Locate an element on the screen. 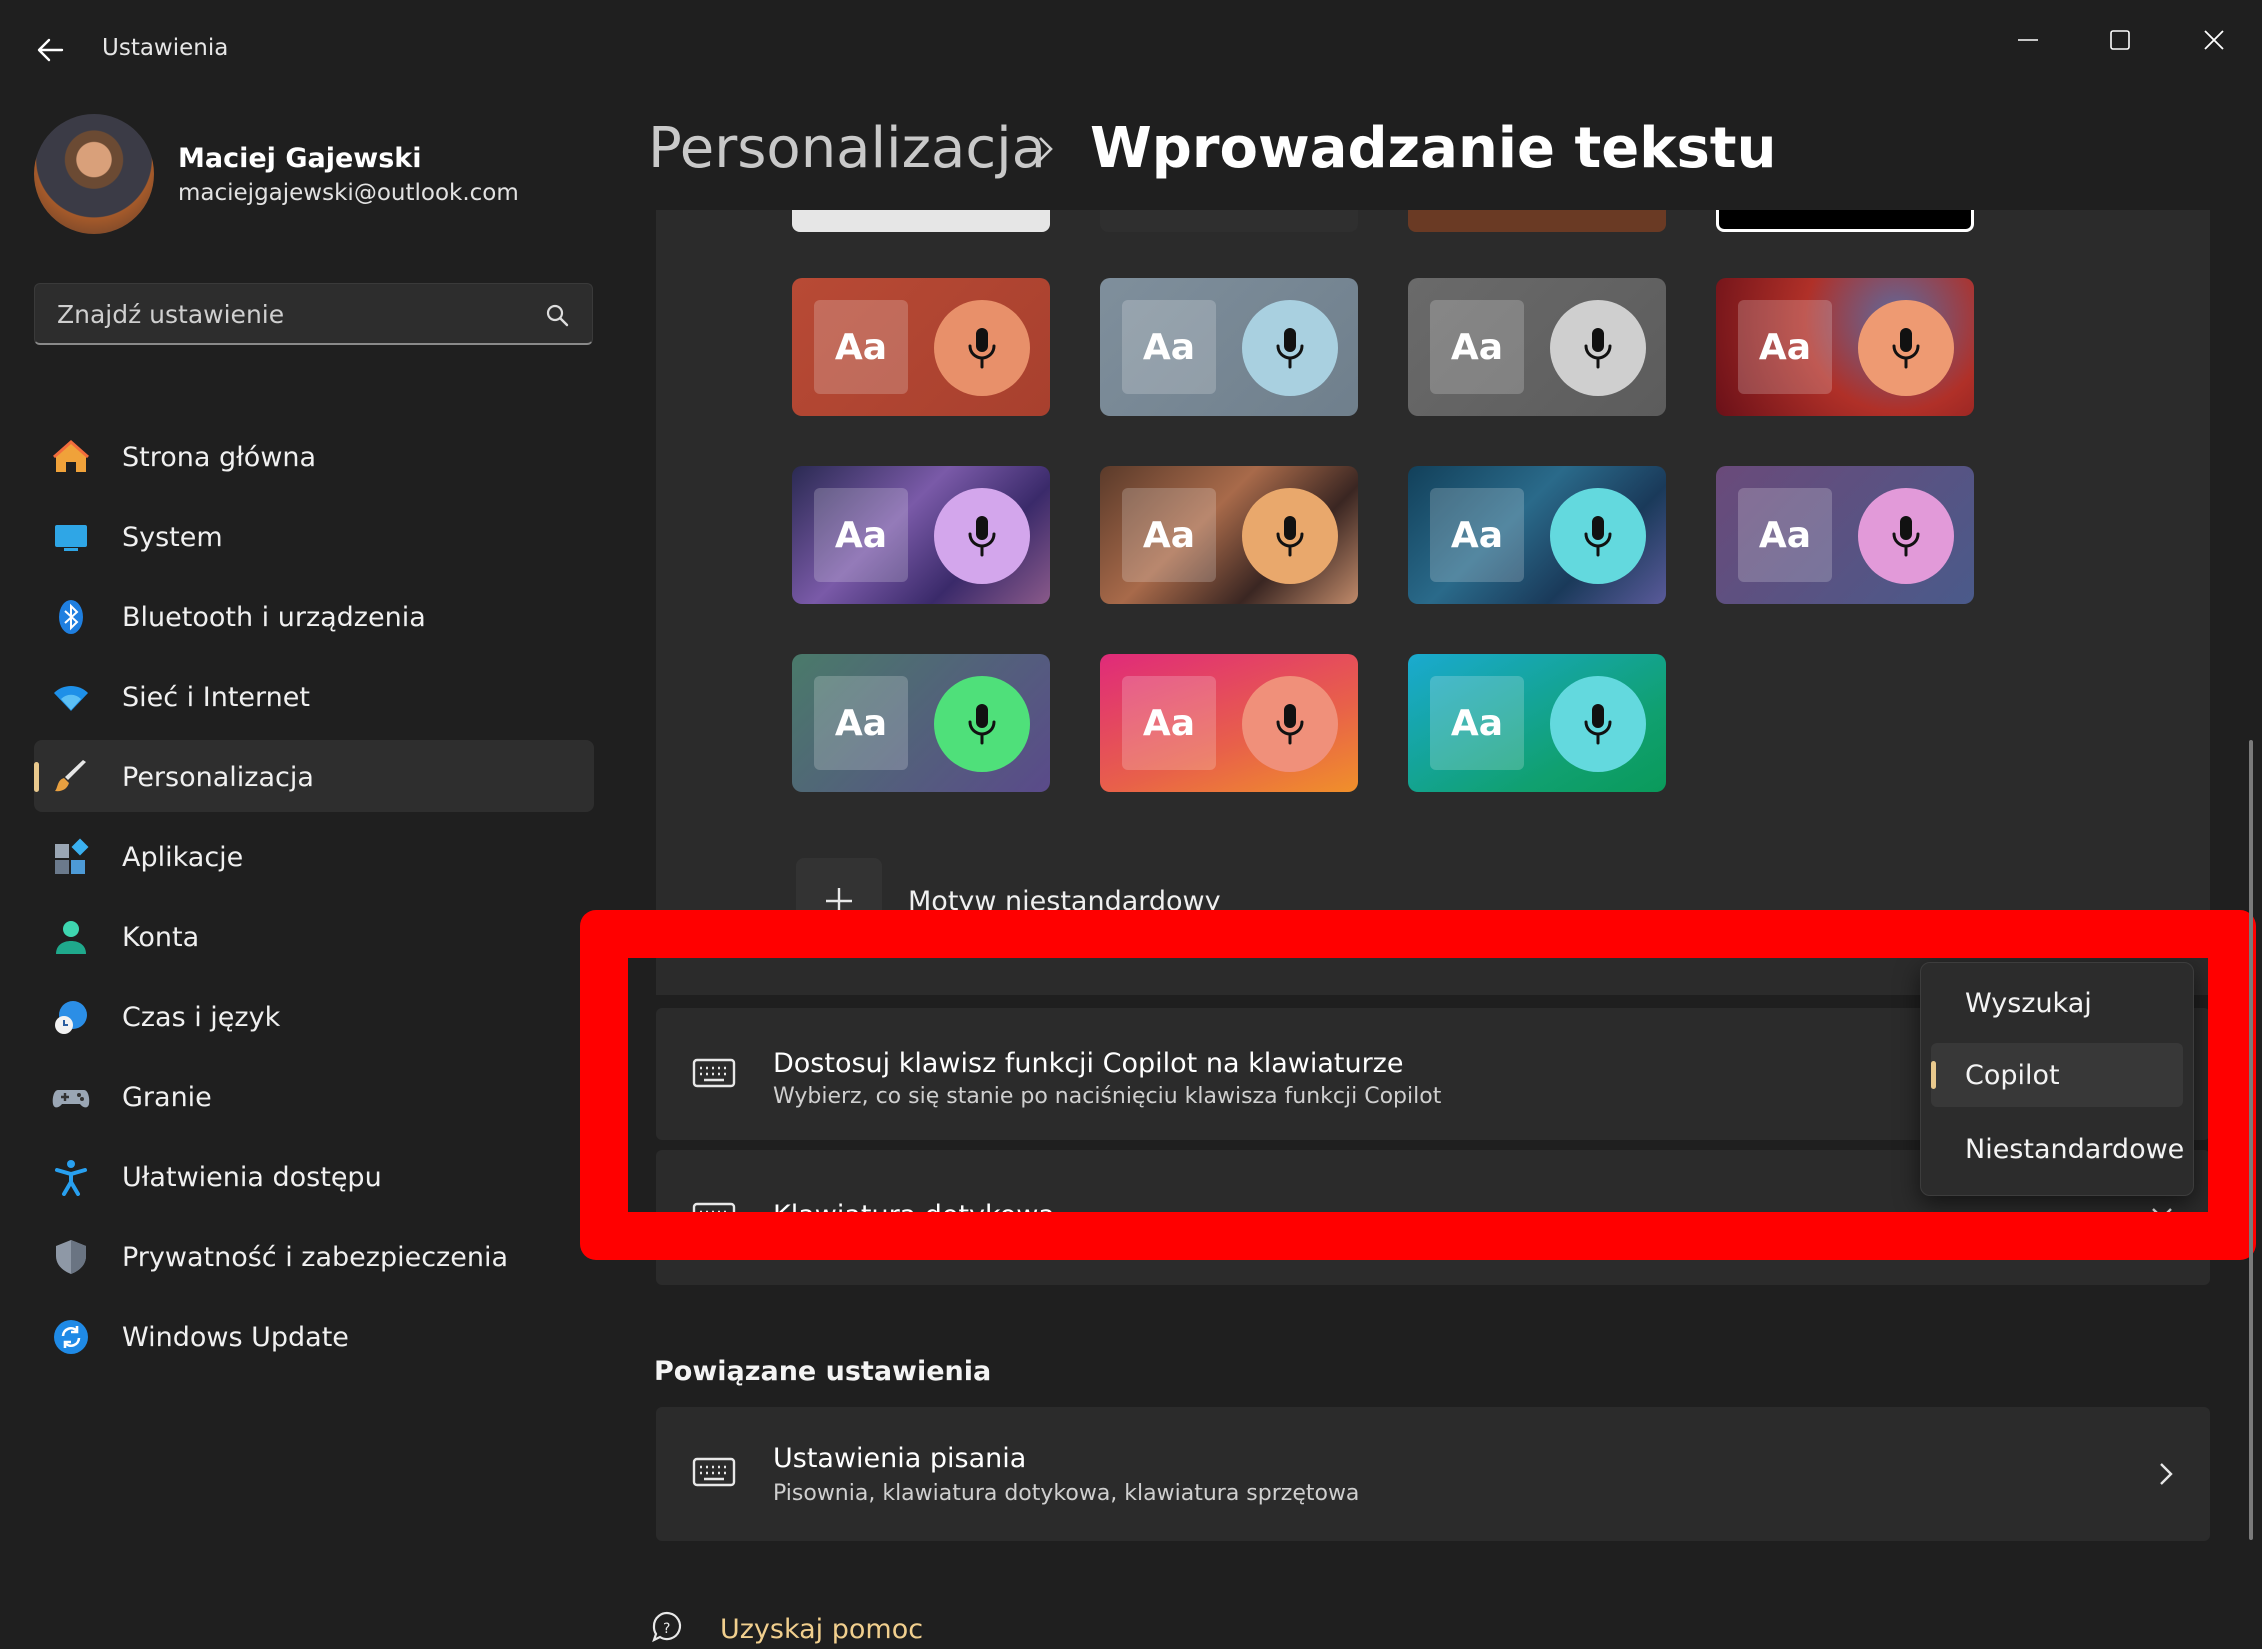  sidebar-item-apps: Aplikacje is located at coordinates (314, 856).